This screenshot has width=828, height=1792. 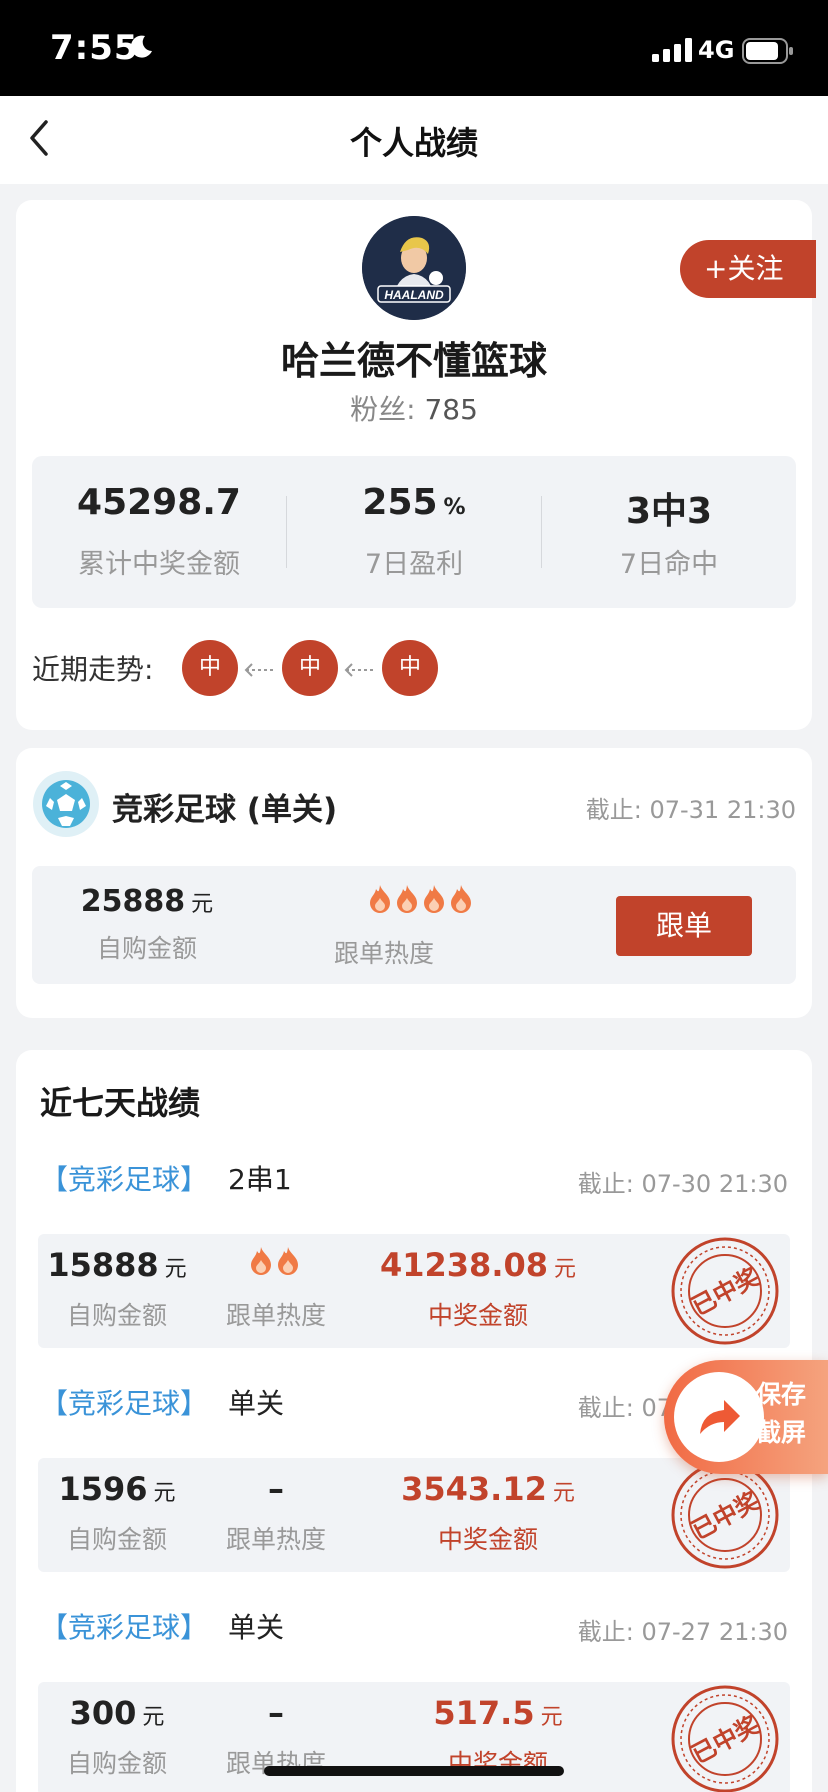 What do you see at coordinates (133, 901) in the screenshot?
I see `amount-value: 25888` at bounding box center [133, 901].